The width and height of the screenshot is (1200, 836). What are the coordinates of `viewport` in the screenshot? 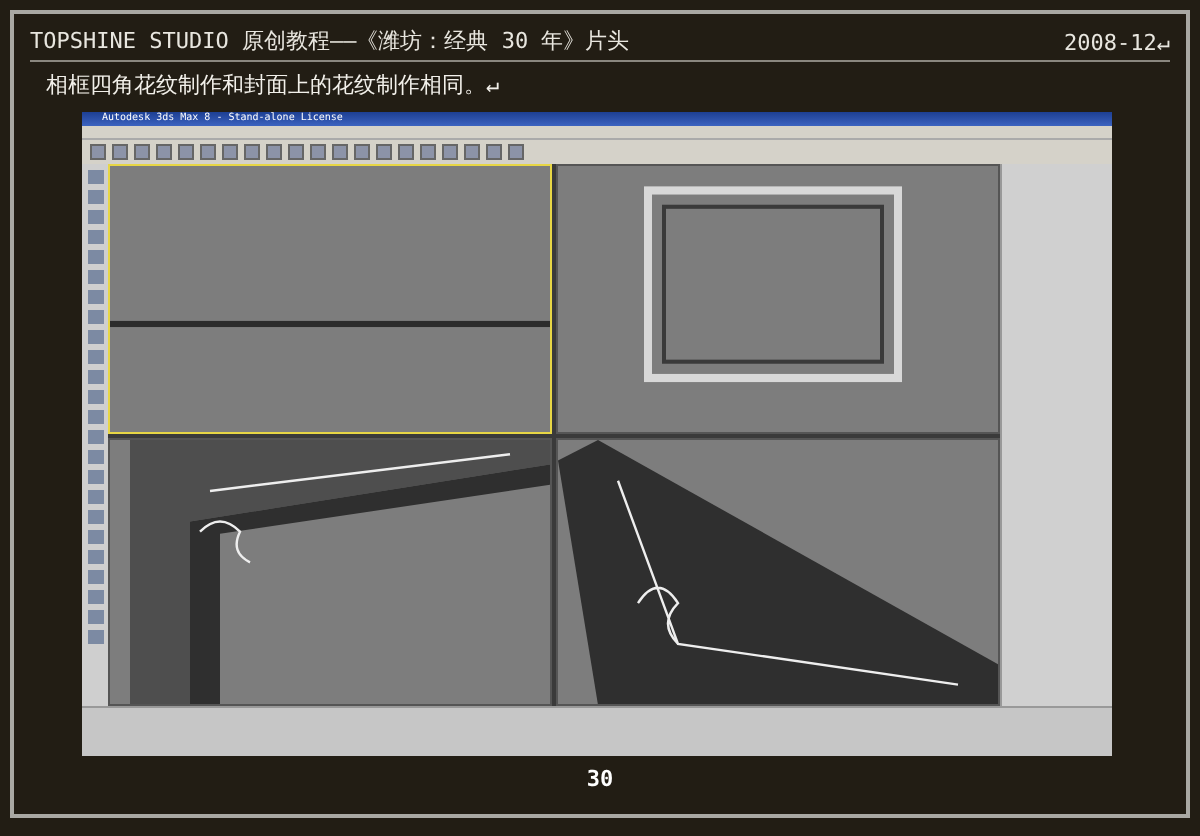 It's located at (778, 298).